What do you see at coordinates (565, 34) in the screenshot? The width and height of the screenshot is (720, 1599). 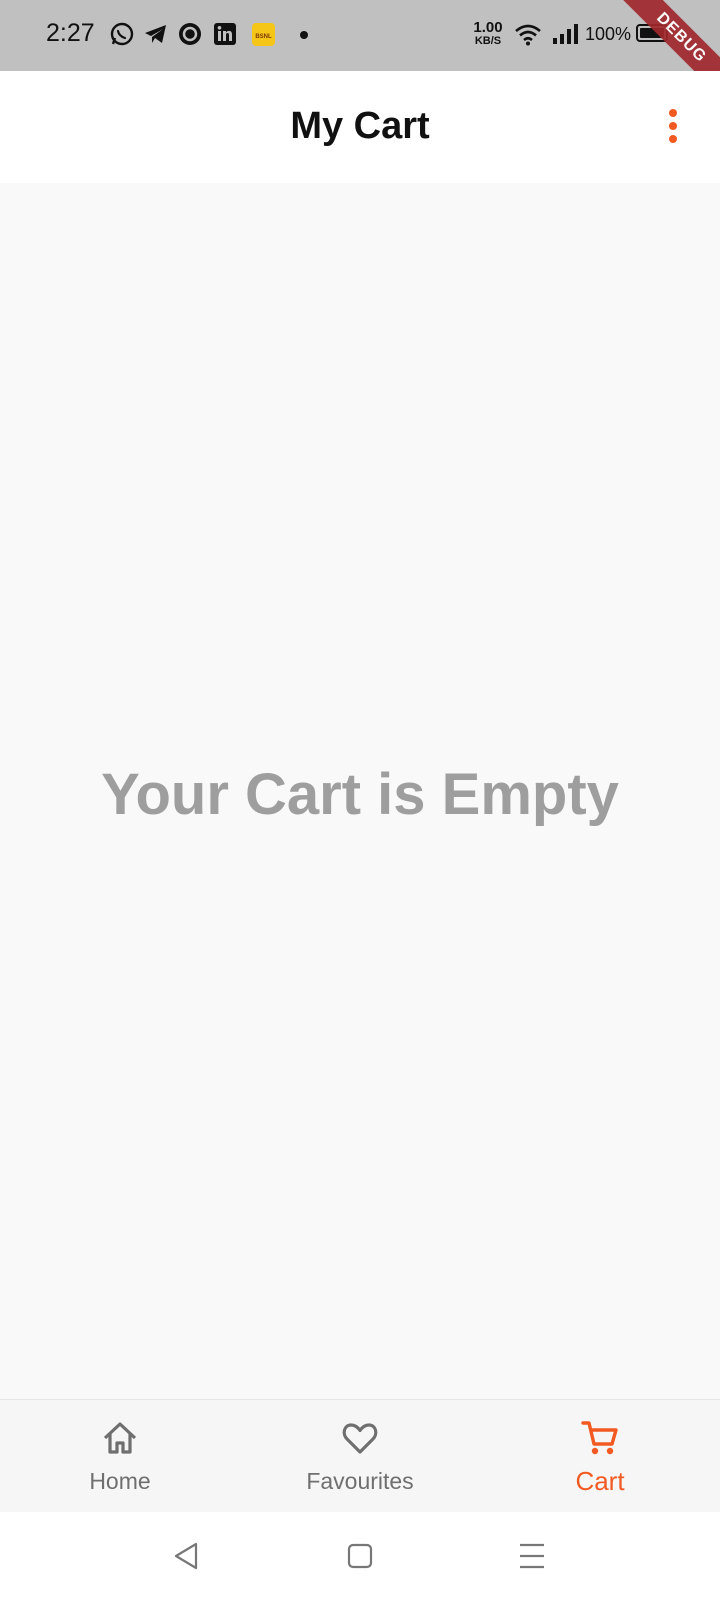 I see `signal-icon` at bounding box center [565, 34].